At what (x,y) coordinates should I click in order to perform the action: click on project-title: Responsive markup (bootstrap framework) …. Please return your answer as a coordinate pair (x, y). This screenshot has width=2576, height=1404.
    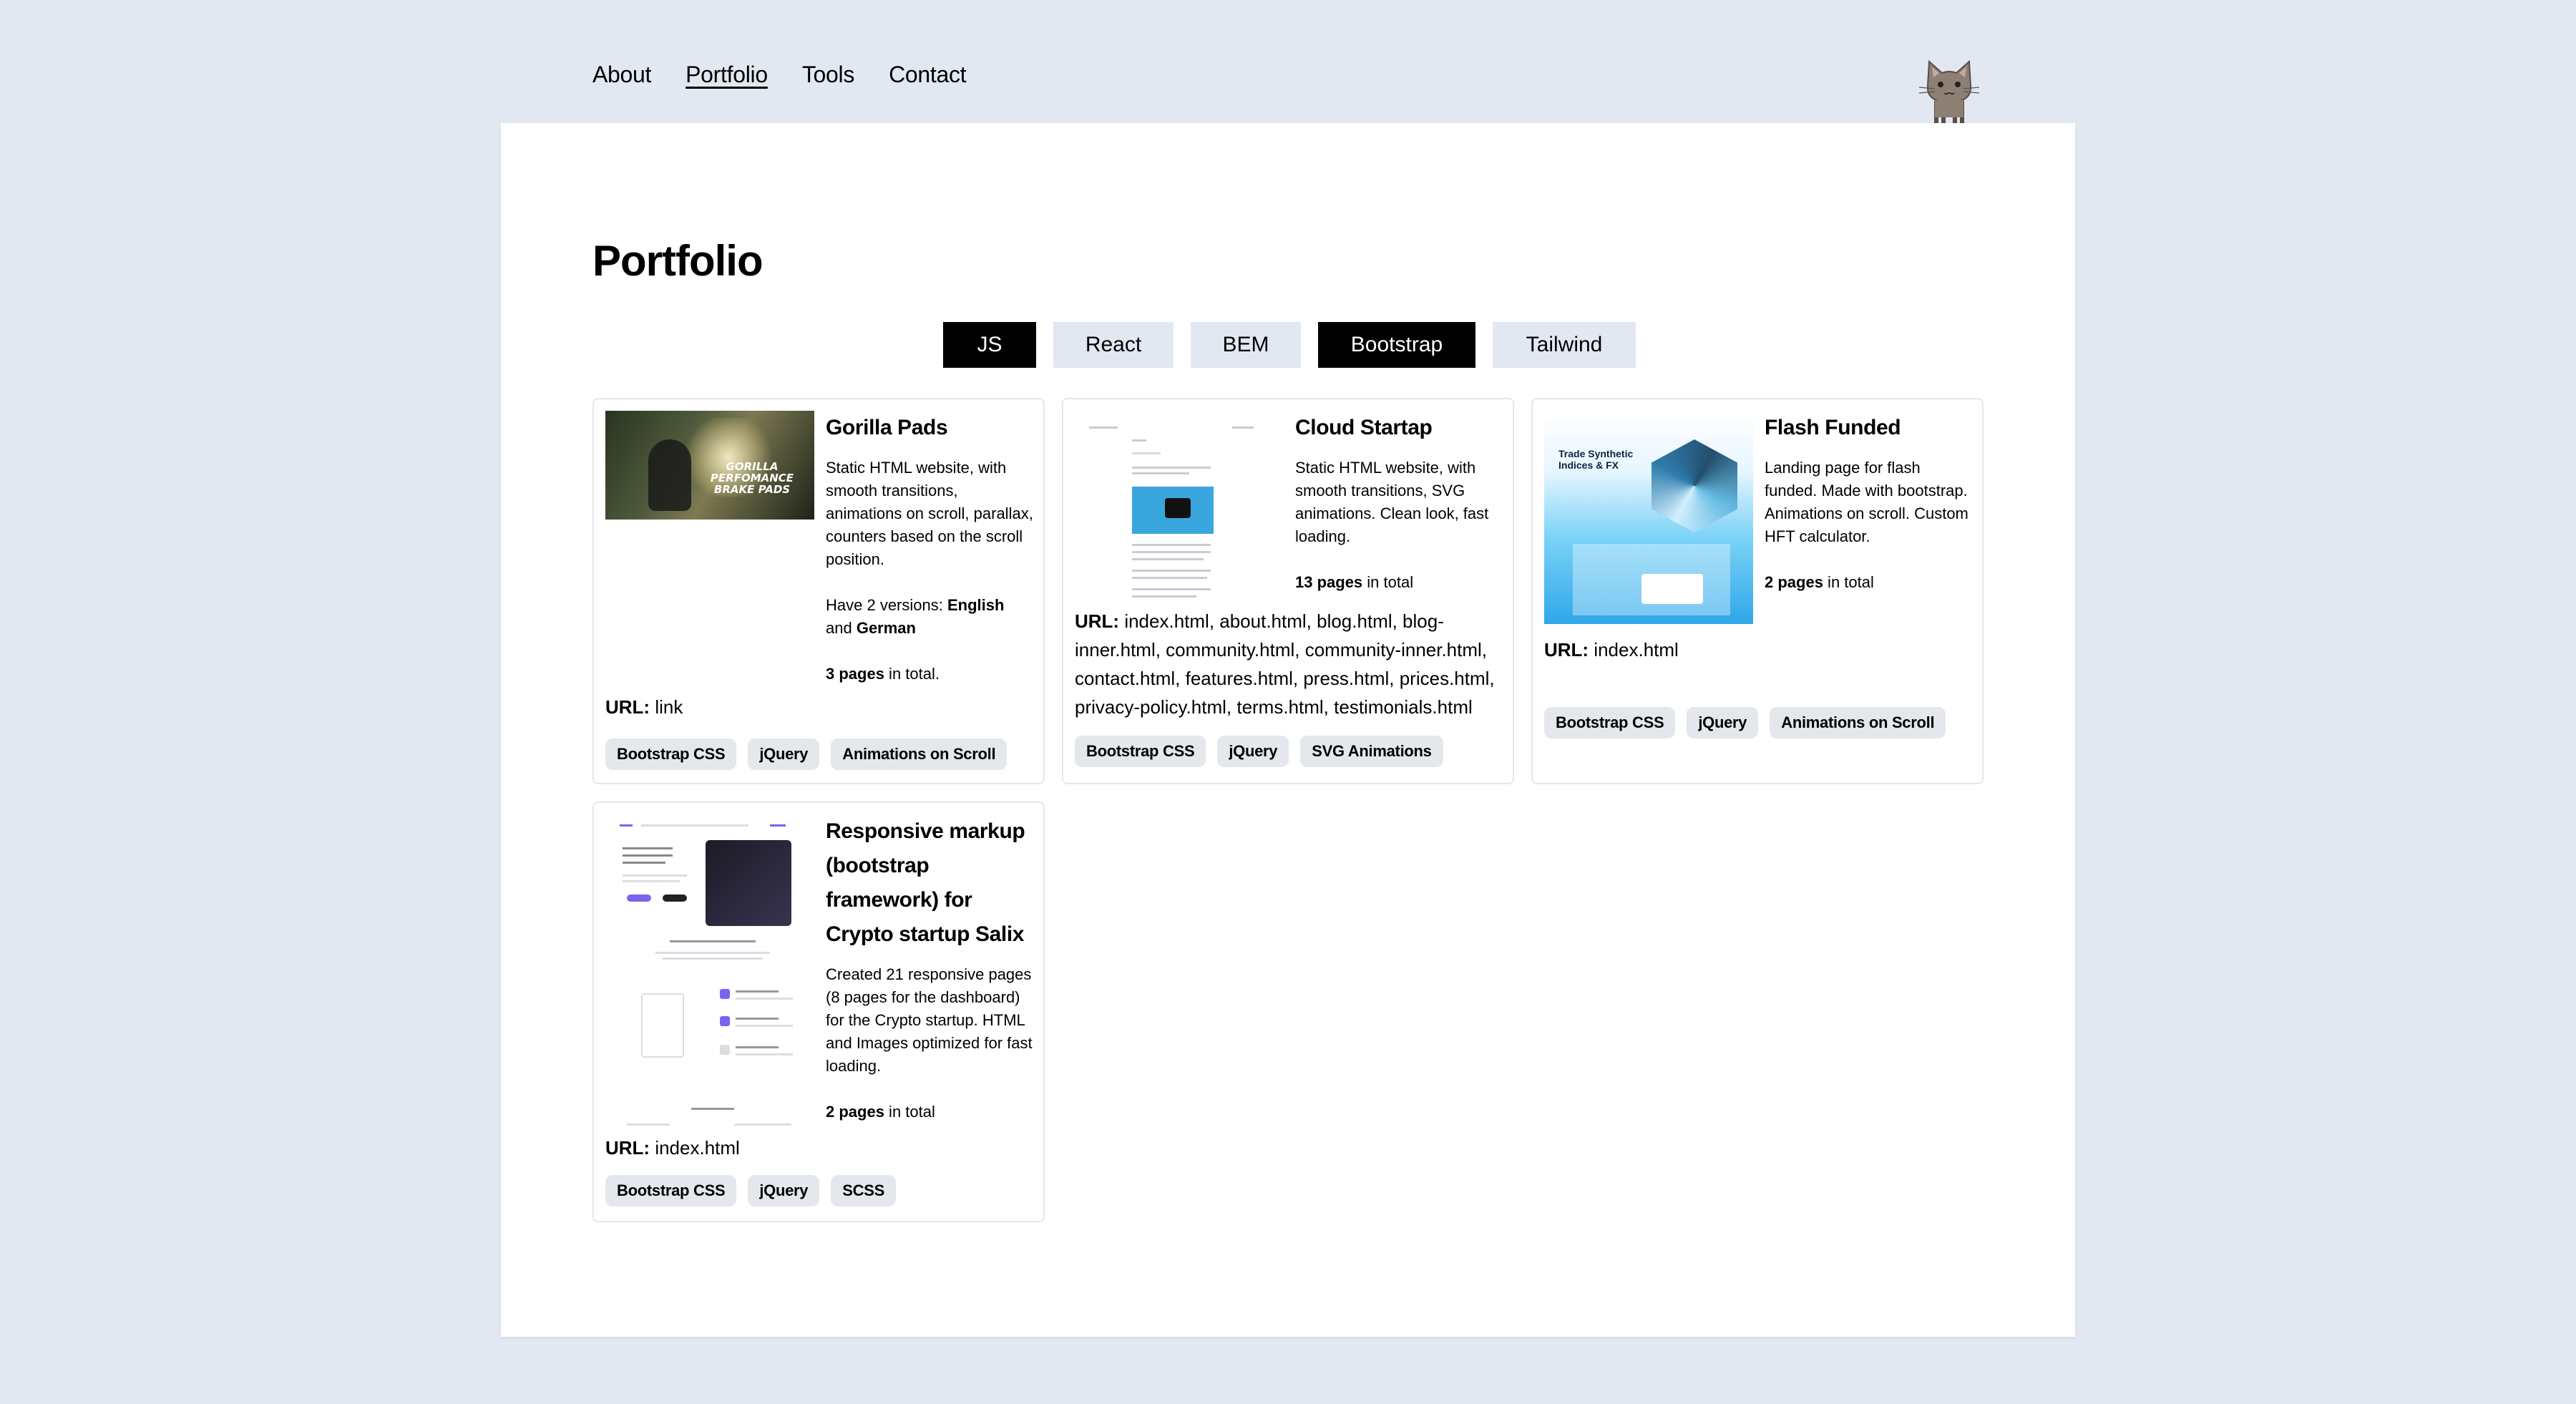
    Looking at the image, I should click on (925, 882).